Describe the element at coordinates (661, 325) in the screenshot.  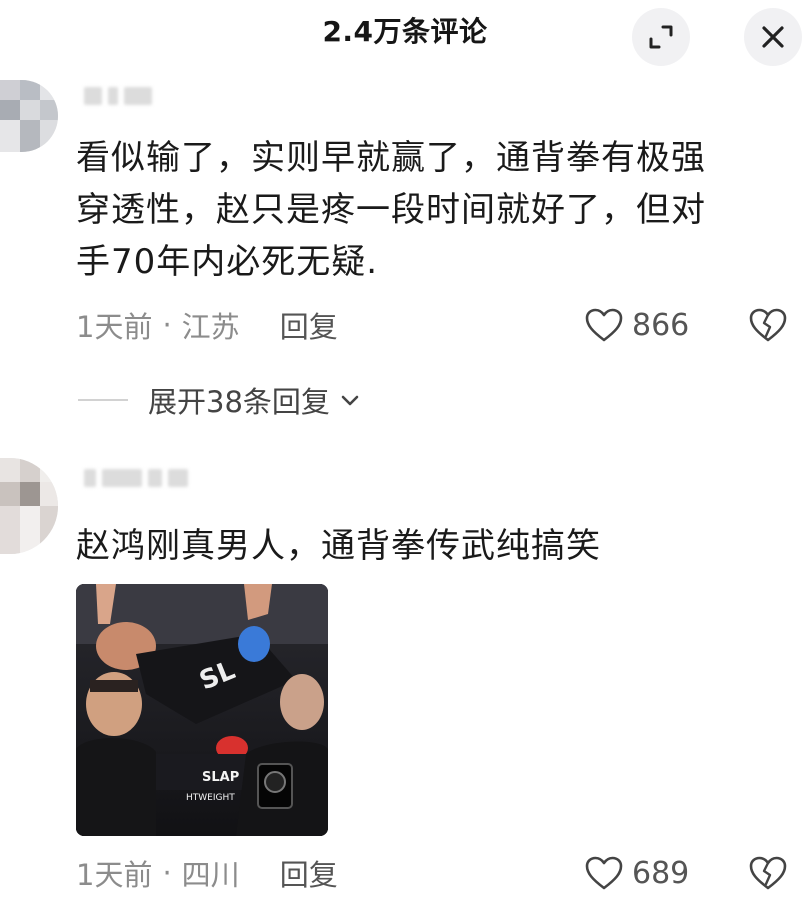
I see `like-count: 866` at that location.